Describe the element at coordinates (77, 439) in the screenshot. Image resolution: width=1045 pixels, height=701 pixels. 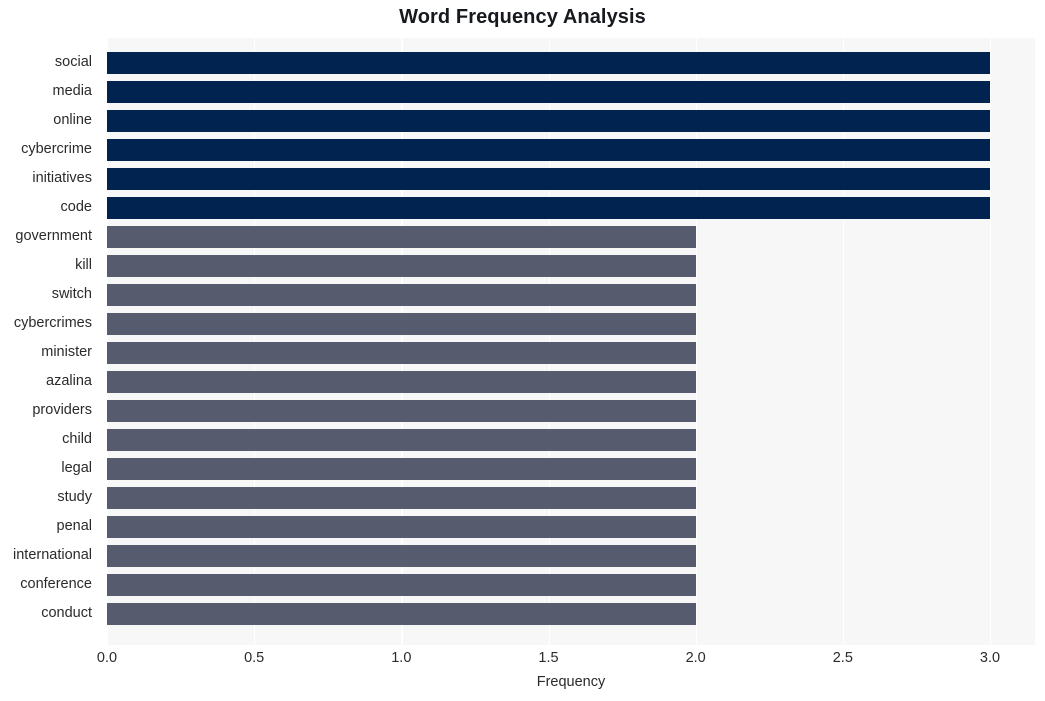
I see `y-tick-label-child: child` at that location.